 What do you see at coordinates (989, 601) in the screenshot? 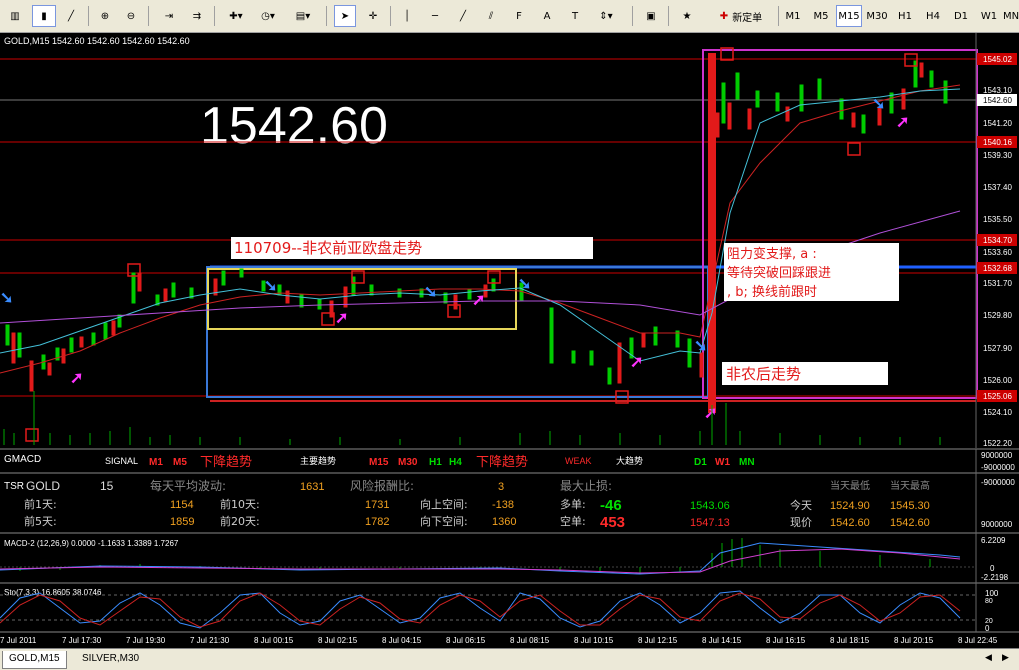
I see `sto-scale-80: 80` at bounding box center [989, 601].